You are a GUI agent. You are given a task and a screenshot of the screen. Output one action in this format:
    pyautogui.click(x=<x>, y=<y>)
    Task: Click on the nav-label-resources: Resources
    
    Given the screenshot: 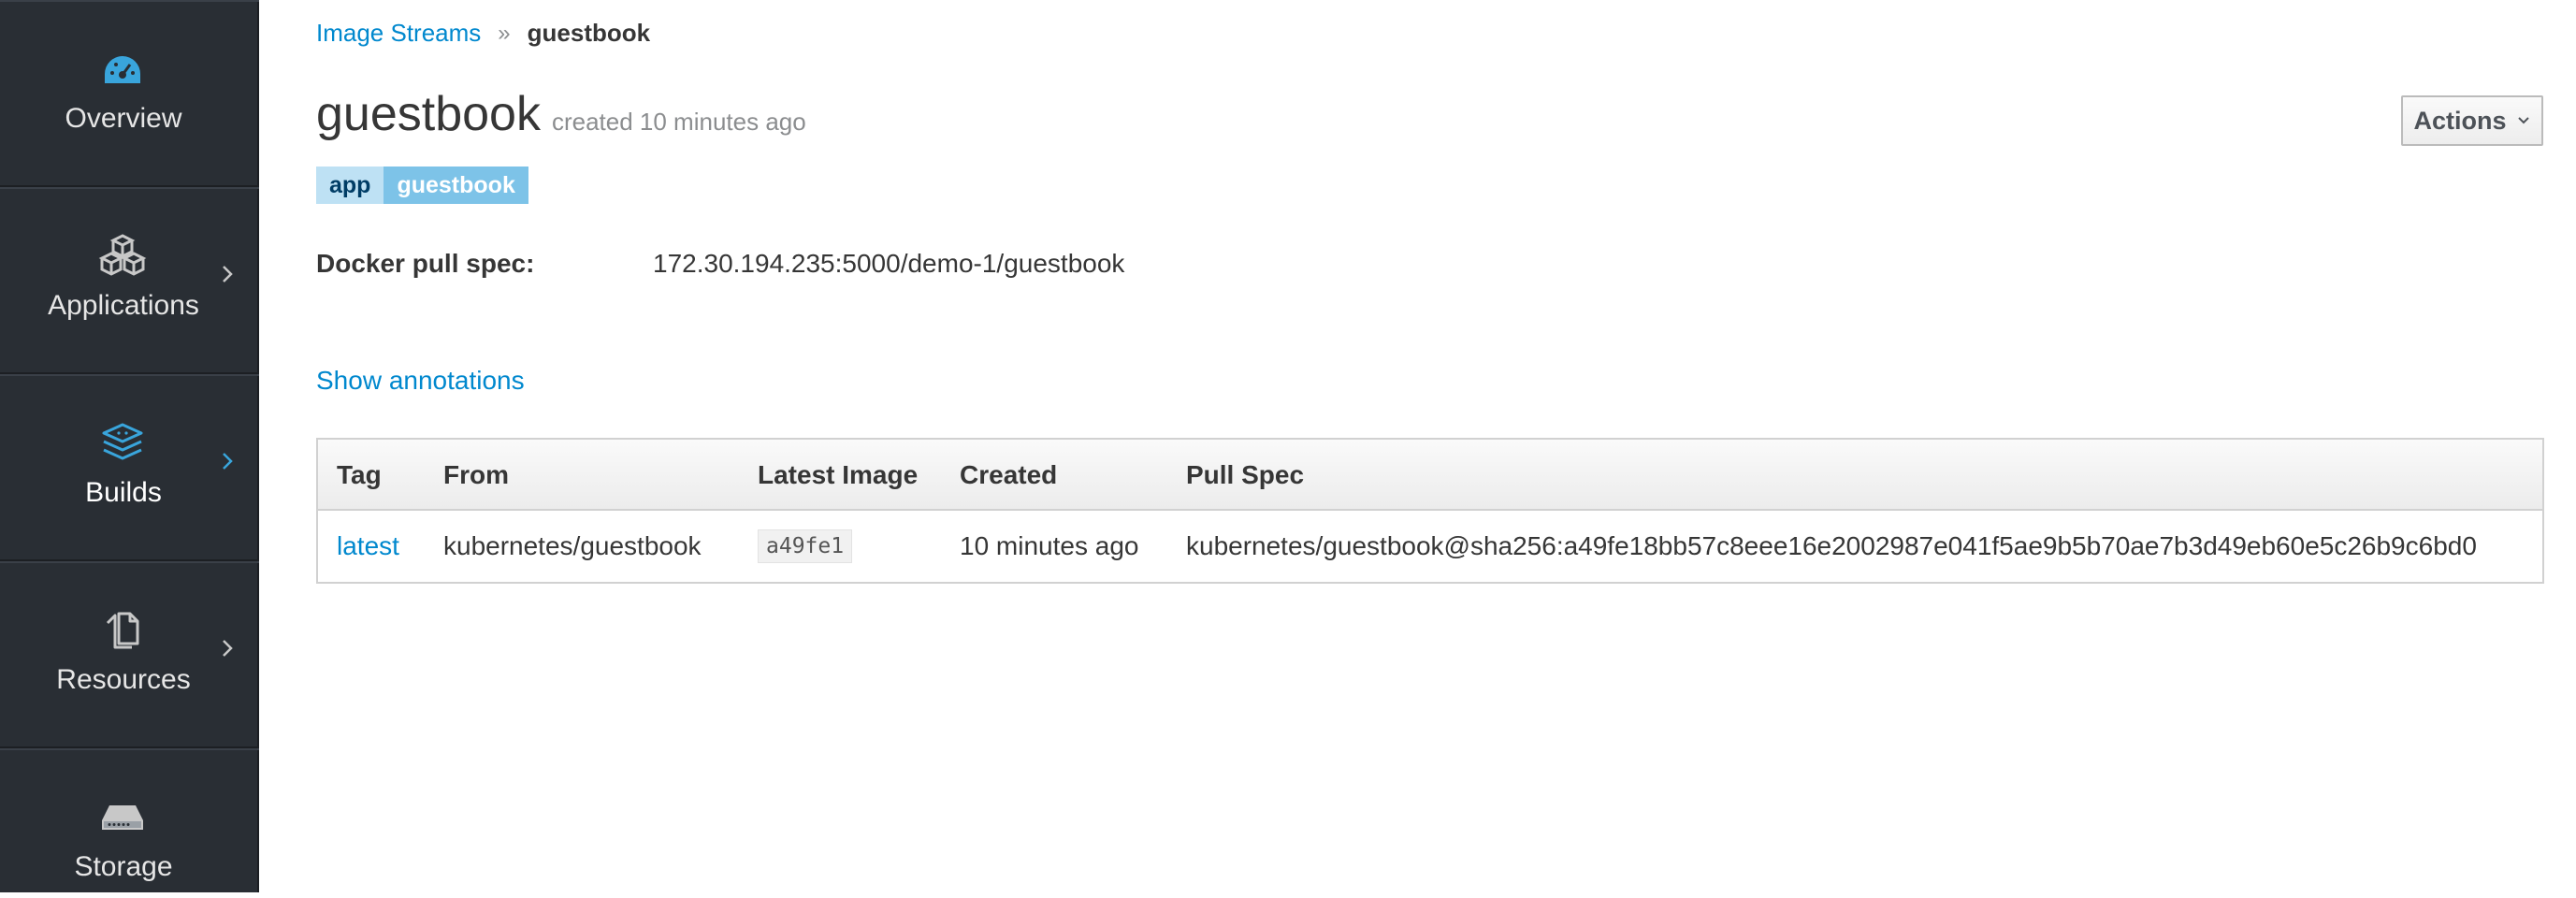 What is the action you would take?
    pyautogui.click(x=123, y=680)
    